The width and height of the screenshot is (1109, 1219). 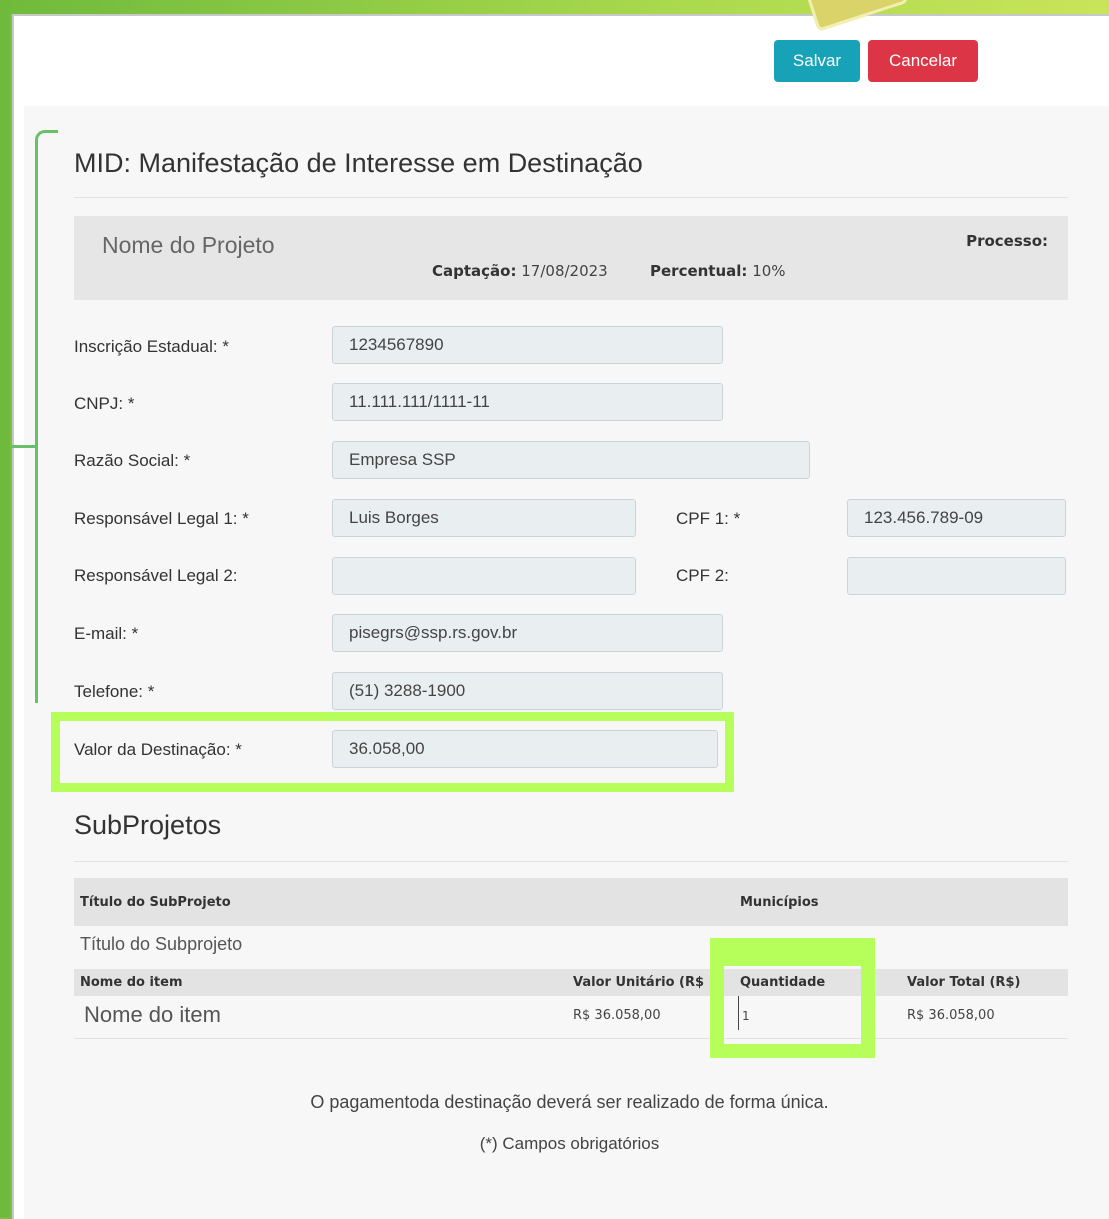 I want to click on quantidade-highlight-box, so click(x=792, y=998).